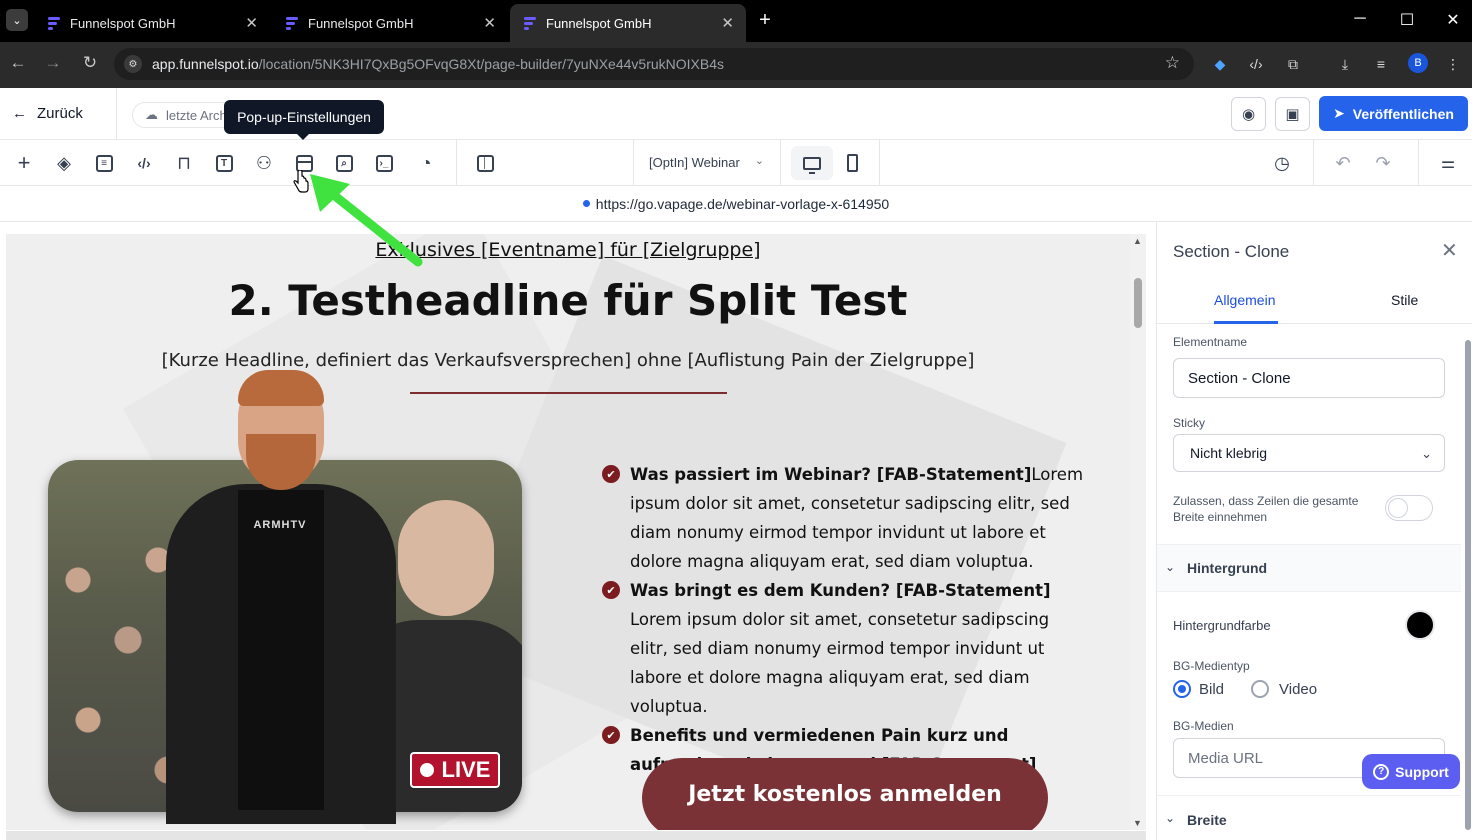 The height and width of the screenshot is (840, 1472). What do you see at coordinates (1138, 303) in the screenshot?
I see `scroll-thumb` at bounding box center [1138, 303].